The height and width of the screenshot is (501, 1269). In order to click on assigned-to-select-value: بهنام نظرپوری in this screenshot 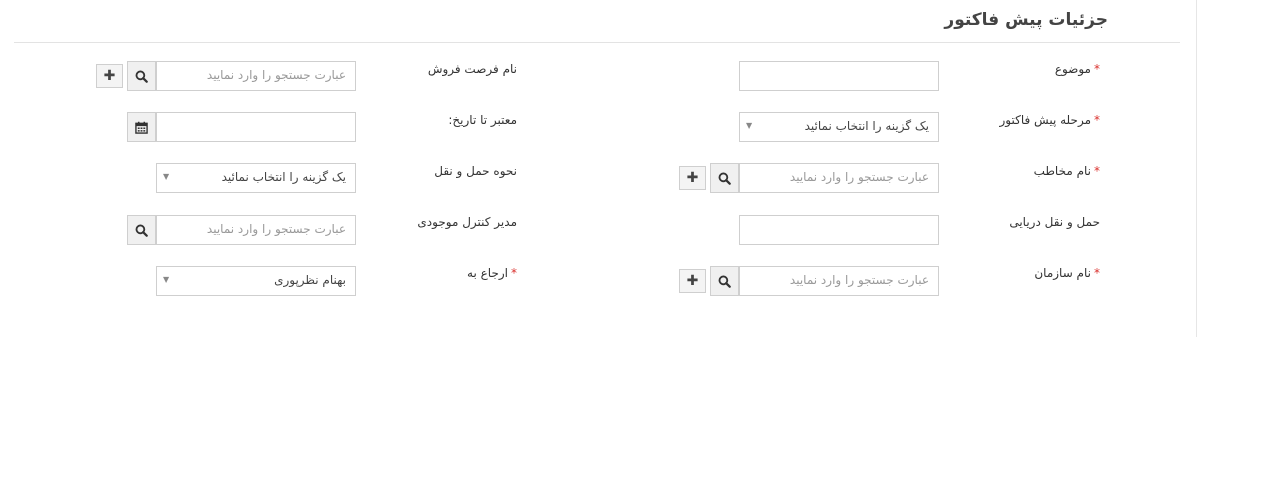, I will do `click(310, 280)`.